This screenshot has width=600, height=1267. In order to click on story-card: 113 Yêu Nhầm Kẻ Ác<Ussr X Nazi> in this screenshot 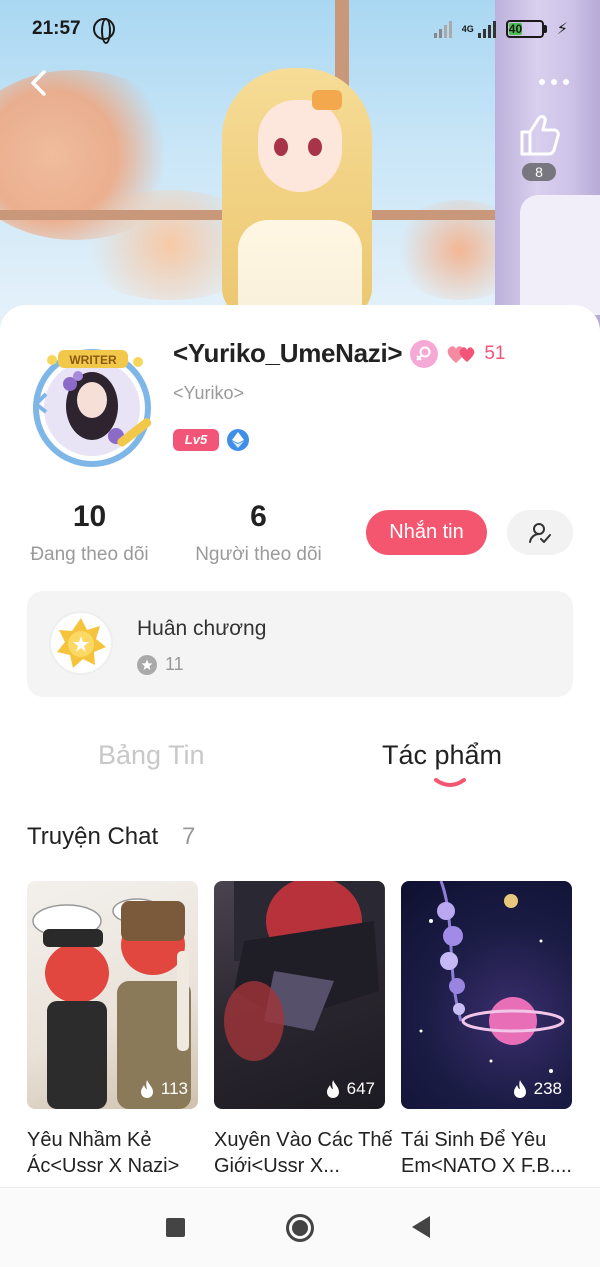, I will do `click(112, 1030)`.